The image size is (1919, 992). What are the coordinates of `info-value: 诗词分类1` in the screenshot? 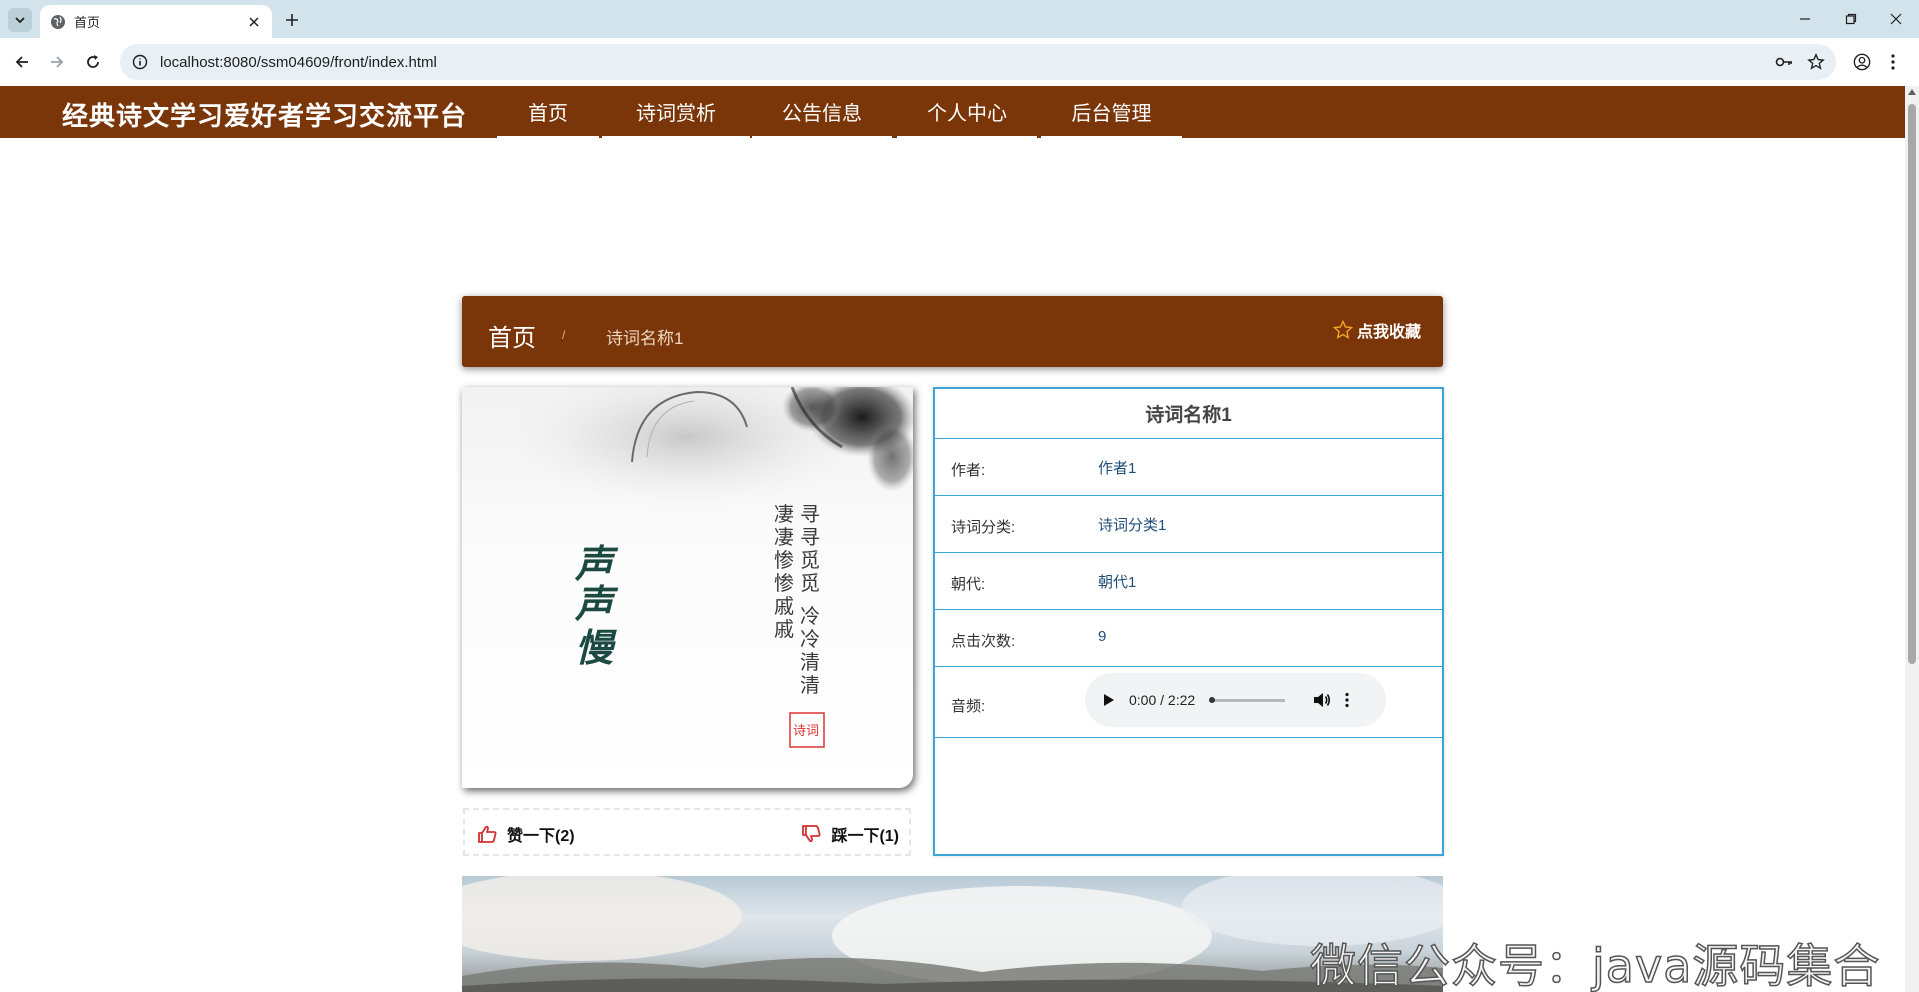 It's located at (1132, 525).